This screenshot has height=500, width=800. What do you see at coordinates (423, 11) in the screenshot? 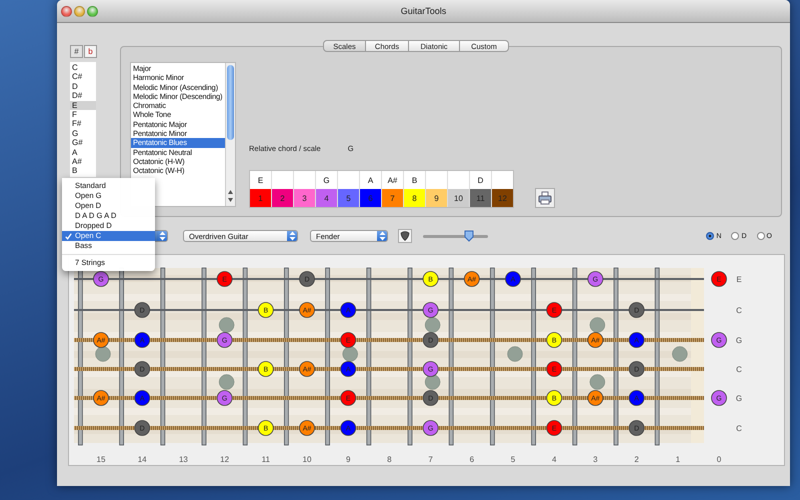
I see `window-title: GuitarTools` at bounding box center [423, 11].